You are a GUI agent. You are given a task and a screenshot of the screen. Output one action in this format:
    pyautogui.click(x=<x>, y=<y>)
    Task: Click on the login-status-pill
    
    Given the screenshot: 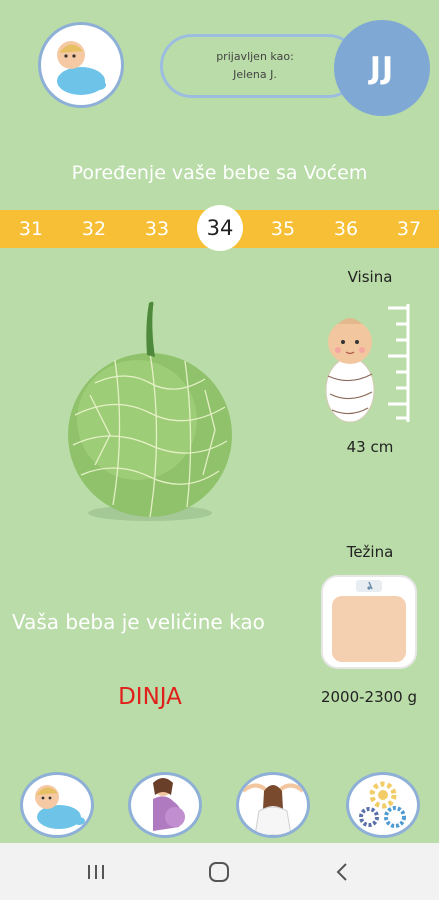 What is the action you would take?
    pyautogui.click(x=260, y=66)
    